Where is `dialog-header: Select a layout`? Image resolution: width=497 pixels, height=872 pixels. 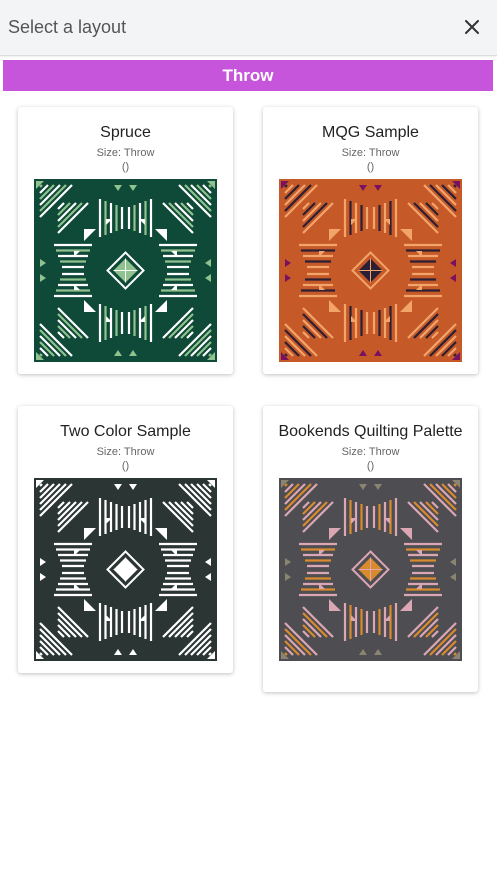
dialog-header: Select a layout is located at coordinates (248, 28).